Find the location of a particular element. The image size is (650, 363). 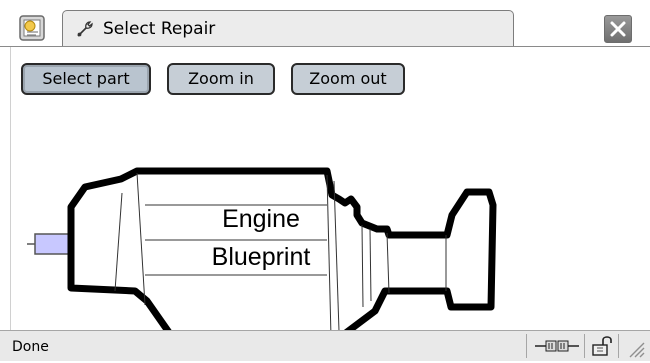

resize-grip-icon is located at coordinates (636, 351).